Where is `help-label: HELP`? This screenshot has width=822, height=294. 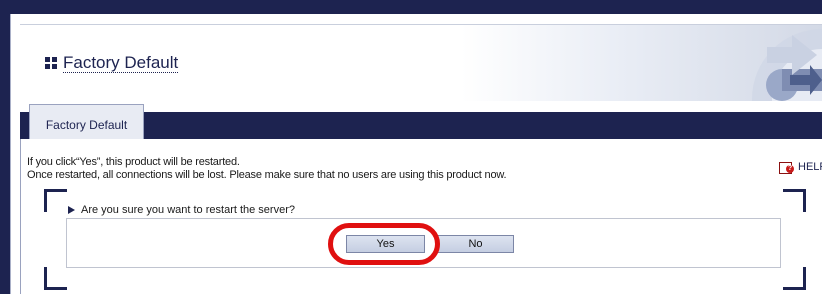
help-label: HELP is located at coordinates (810, 167).